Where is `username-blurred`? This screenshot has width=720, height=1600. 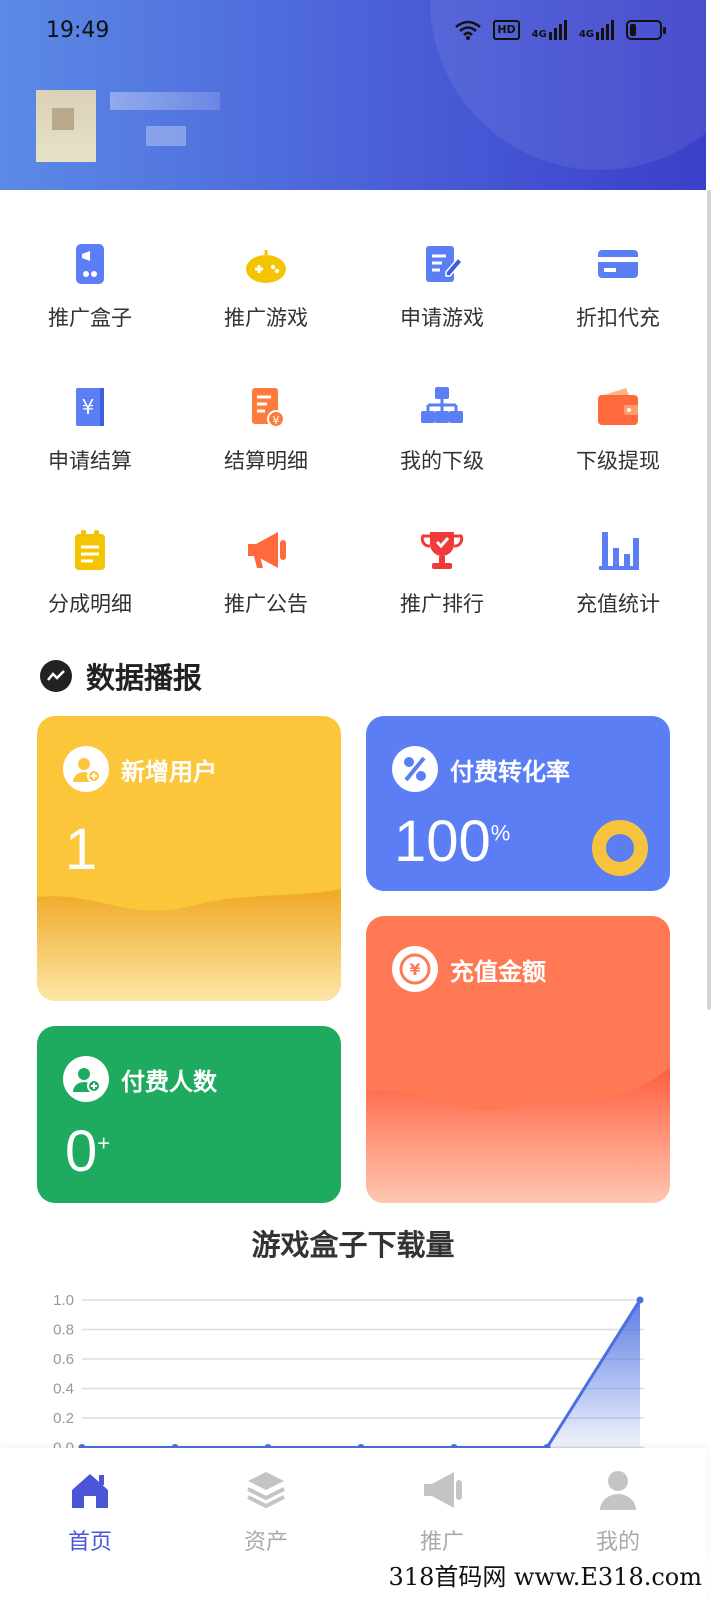 username-blurred is located at coordinates (165, 101).